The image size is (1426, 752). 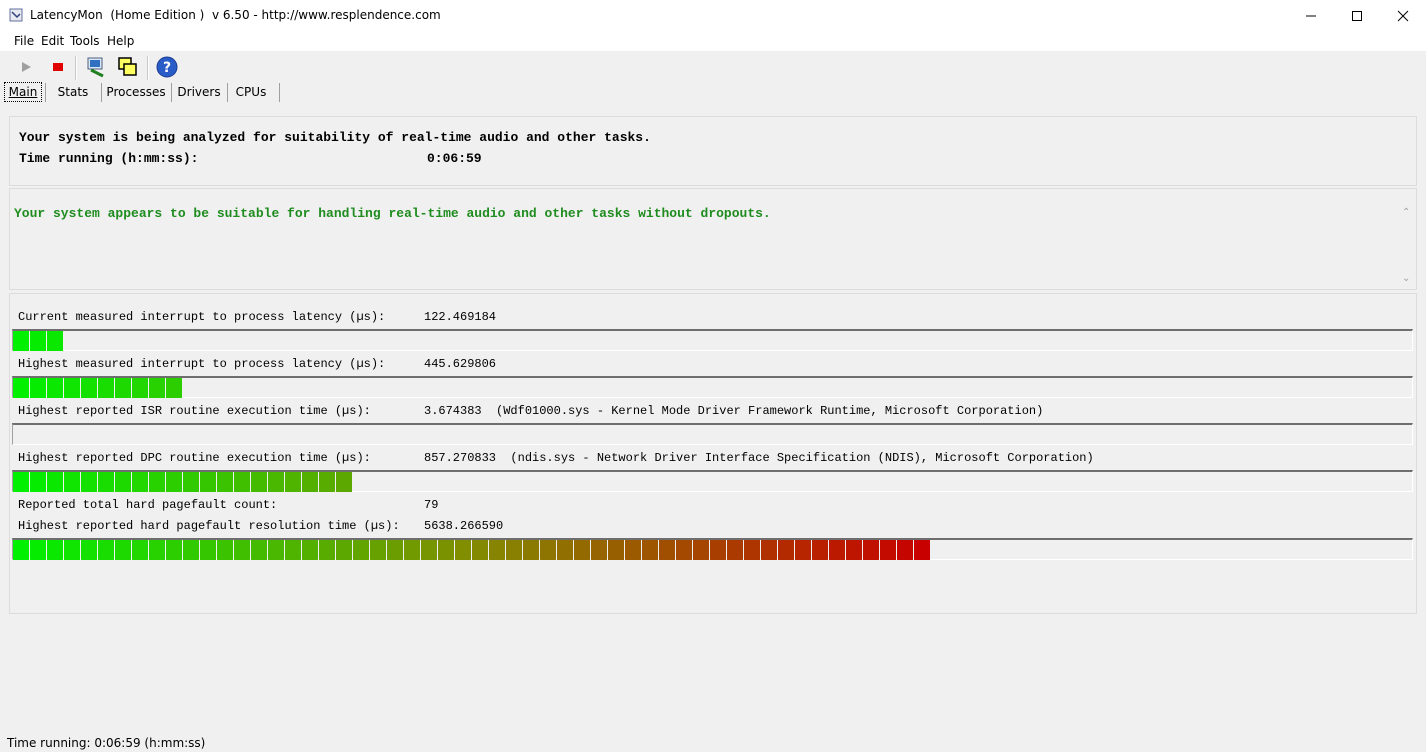 What do you see at coordinates (1406, 212) in the screenshot?
I see `scroll-up-arrow: ⌃` at bounding box center [1406, 212].